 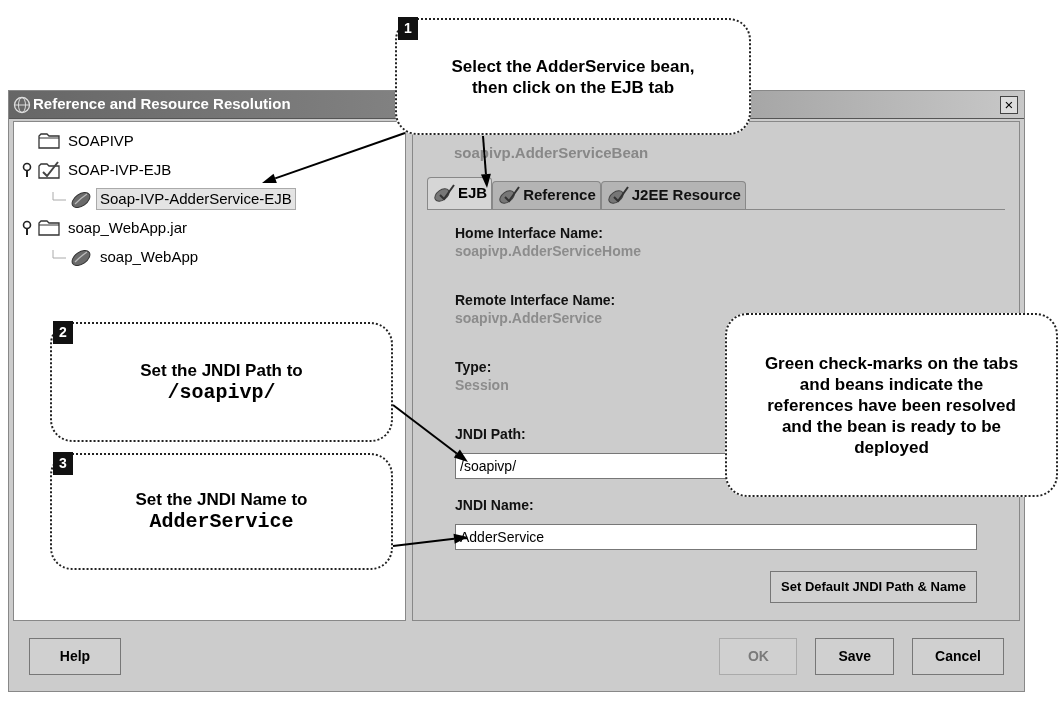 What do you see at coordinates (162, 104) in the screenshot?
I see `window-title: Reference and Resource Resolution` at bounding box center [162, 104].